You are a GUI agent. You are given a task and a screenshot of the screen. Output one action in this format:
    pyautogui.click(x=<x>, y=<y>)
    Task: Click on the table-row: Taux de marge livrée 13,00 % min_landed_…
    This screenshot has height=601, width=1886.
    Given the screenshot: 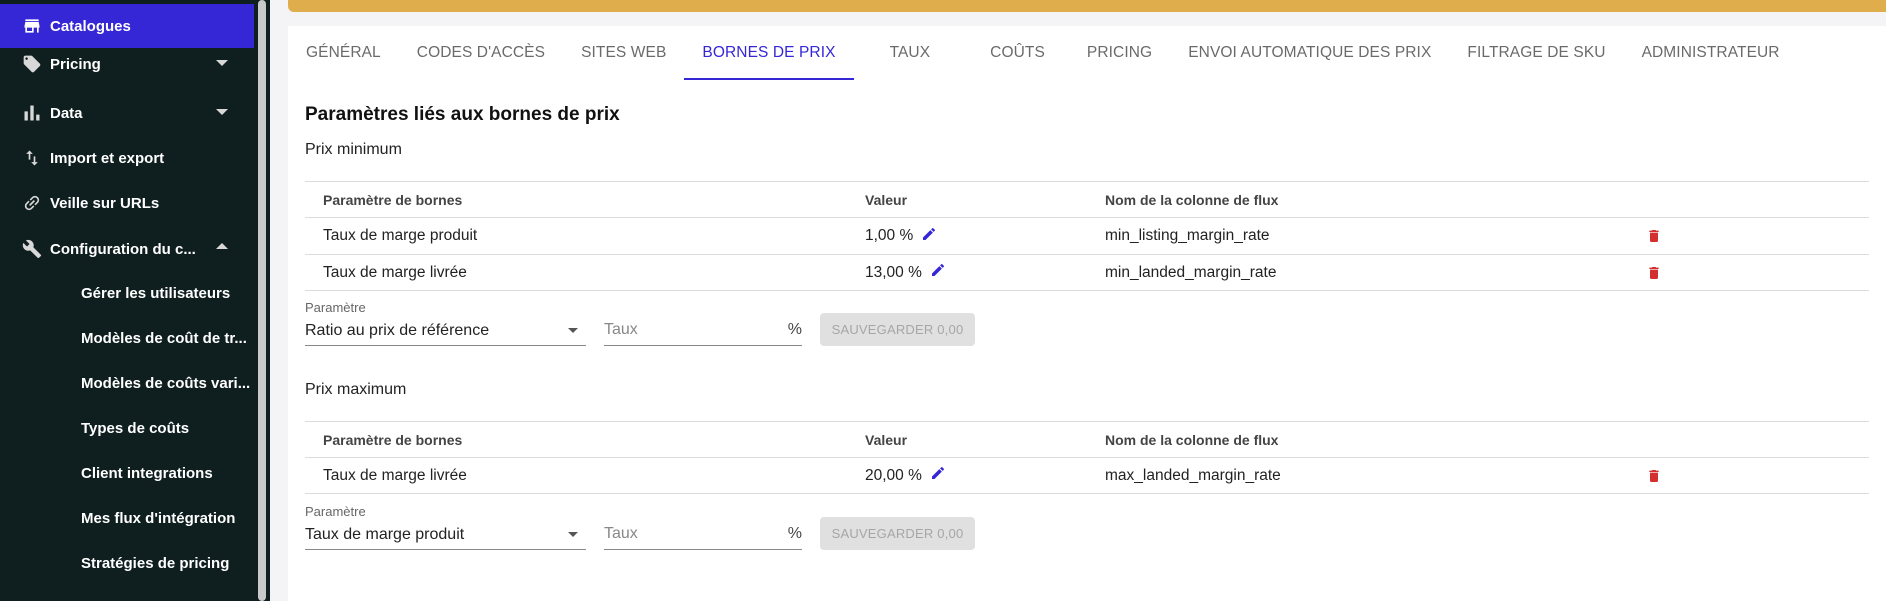 What is the action you would take?
    pyautogui.click(x=1087, y=272)
    